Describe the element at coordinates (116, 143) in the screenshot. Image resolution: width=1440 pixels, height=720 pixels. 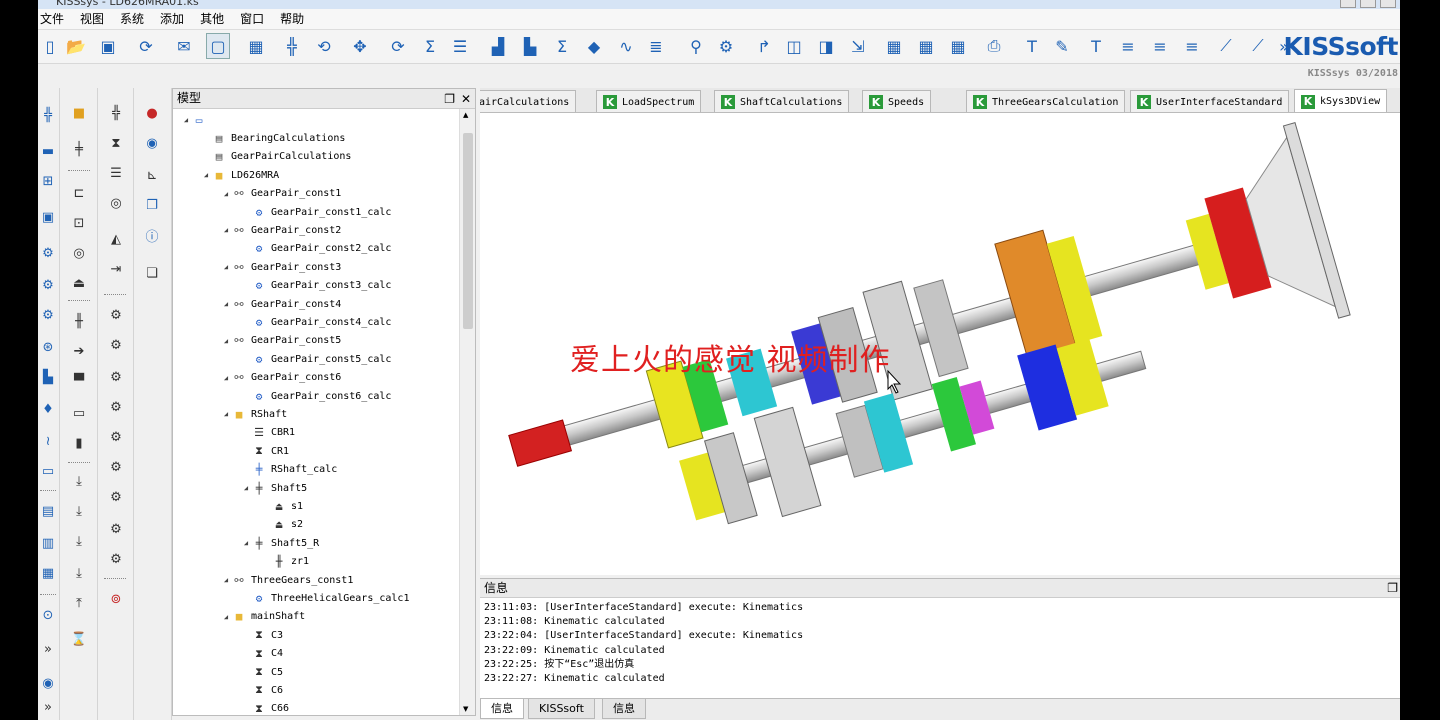
I see `hourglass-icon: ⧗` at that location.